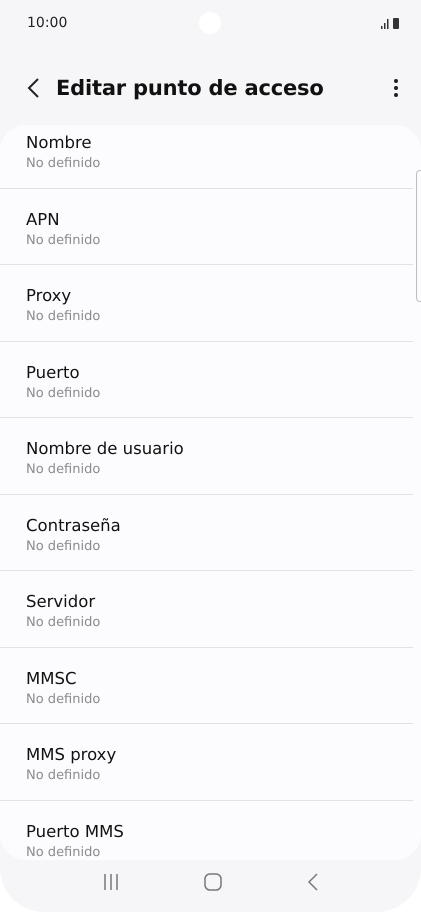 The height and width of the screenshot is (914, 421). Describe the element at coordinates (391, 23) in the screenshot. I see `signal-battery-icon` at that location.